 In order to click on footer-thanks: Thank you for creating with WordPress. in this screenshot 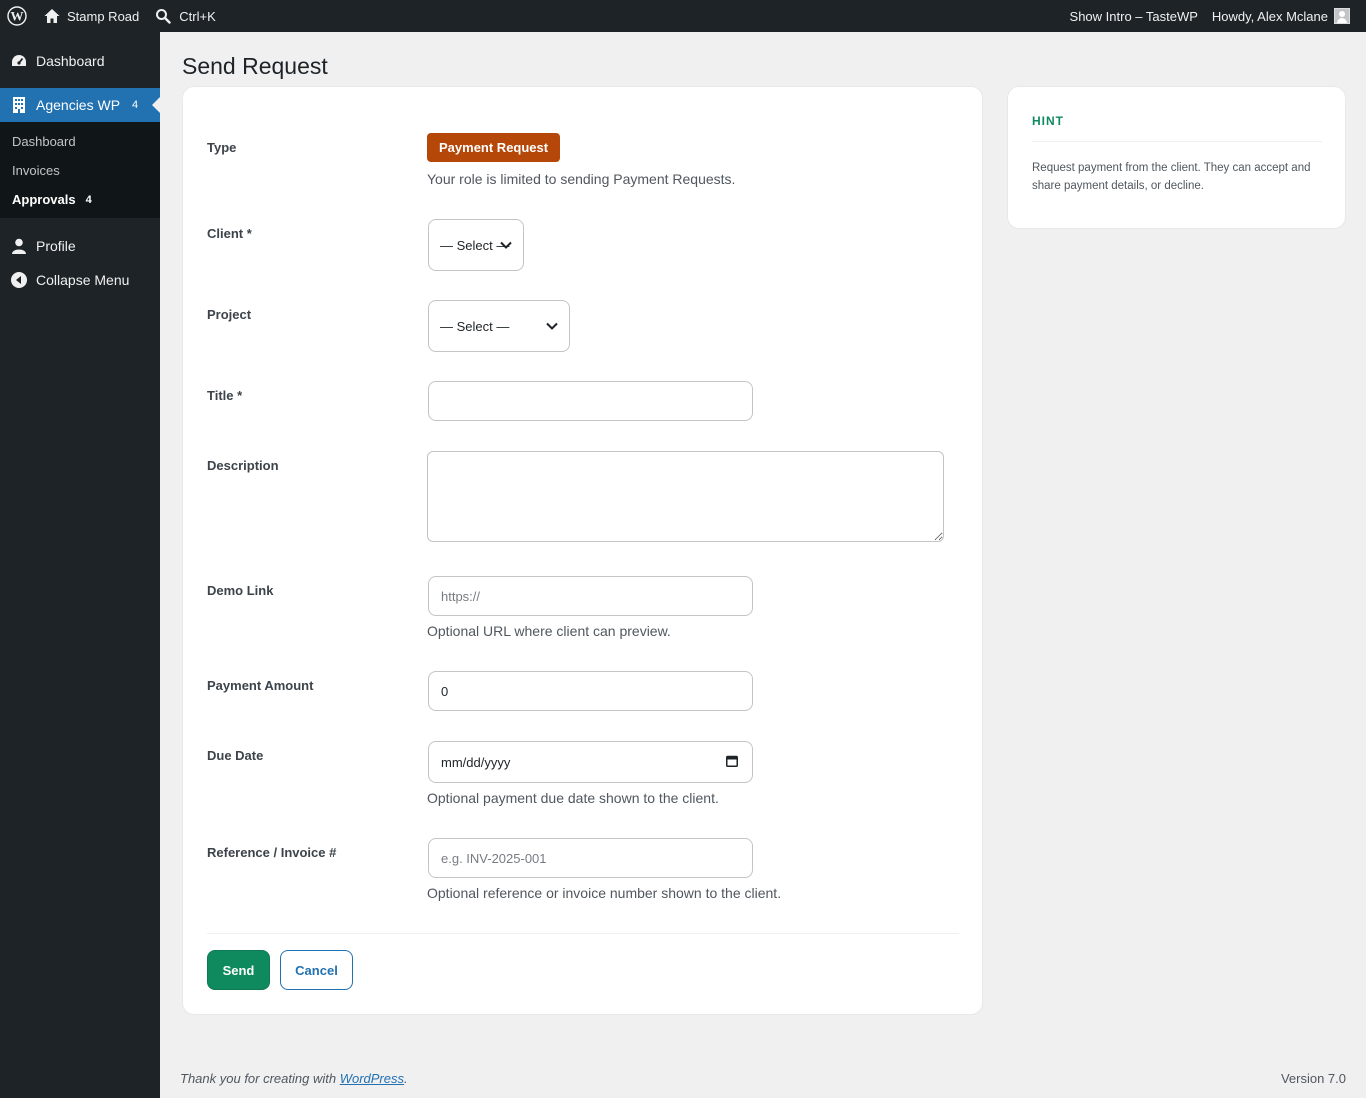, I will do `click(294, 1078)`.